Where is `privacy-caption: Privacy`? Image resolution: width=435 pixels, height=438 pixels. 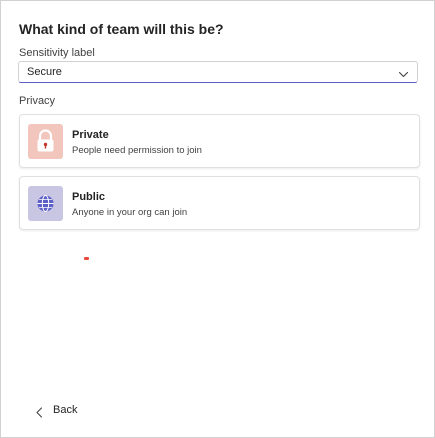
privacy-caption: Privacy is located at coordinates (37, 101).